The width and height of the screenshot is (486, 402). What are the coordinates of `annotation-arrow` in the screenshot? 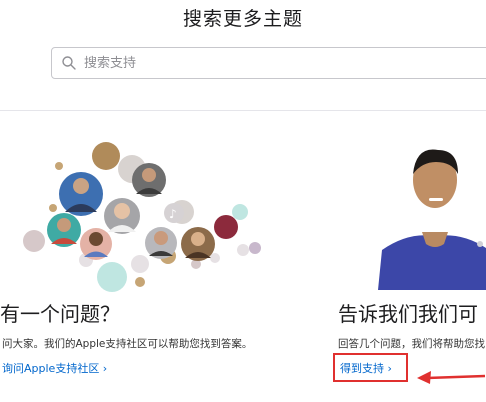 It's located at (451, 377).